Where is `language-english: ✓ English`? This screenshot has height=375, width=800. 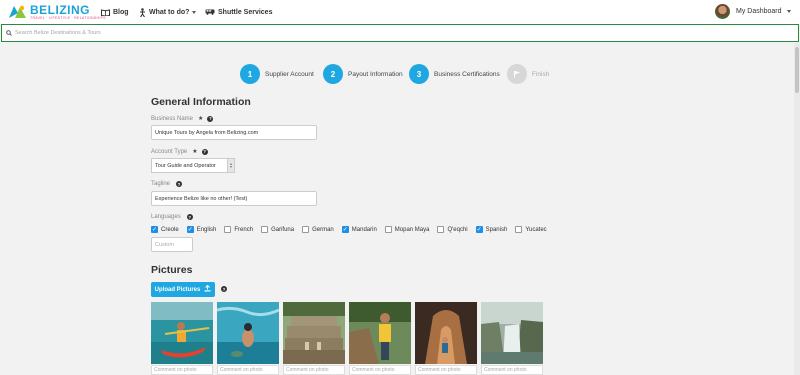
language-english: ✓ English is located at coordinates (201, 229).